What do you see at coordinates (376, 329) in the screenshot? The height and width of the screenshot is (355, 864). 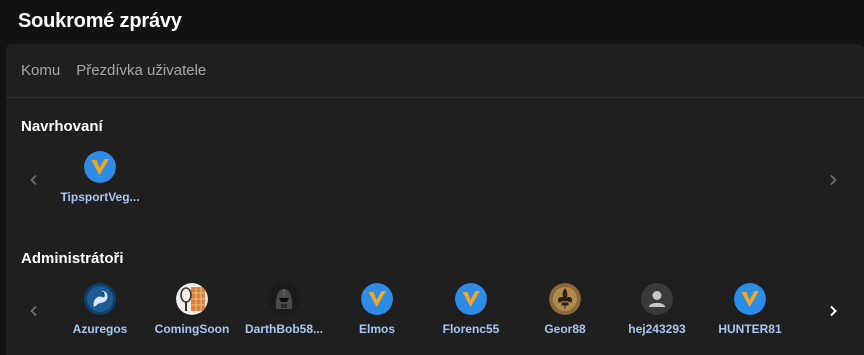 I see `admin-user-name: Elmos` at bounding box center [376, 329].